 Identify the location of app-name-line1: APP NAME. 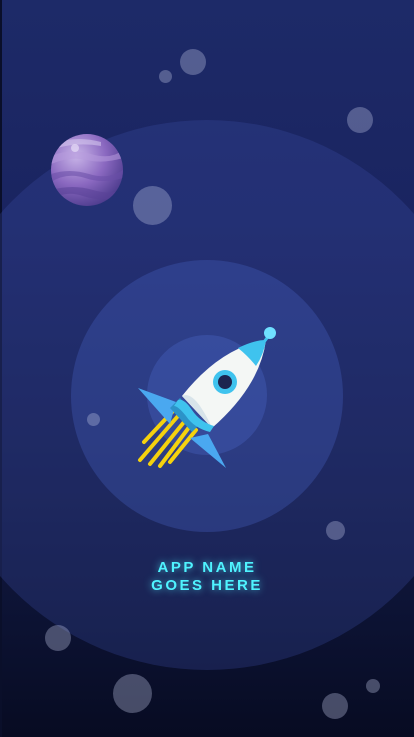
(207, 567).